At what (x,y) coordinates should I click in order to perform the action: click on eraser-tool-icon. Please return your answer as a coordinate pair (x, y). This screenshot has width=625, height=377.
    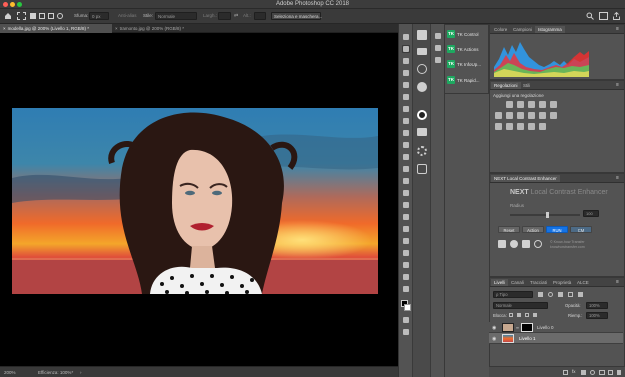
    Looking at the image, I should click on (406, 169).